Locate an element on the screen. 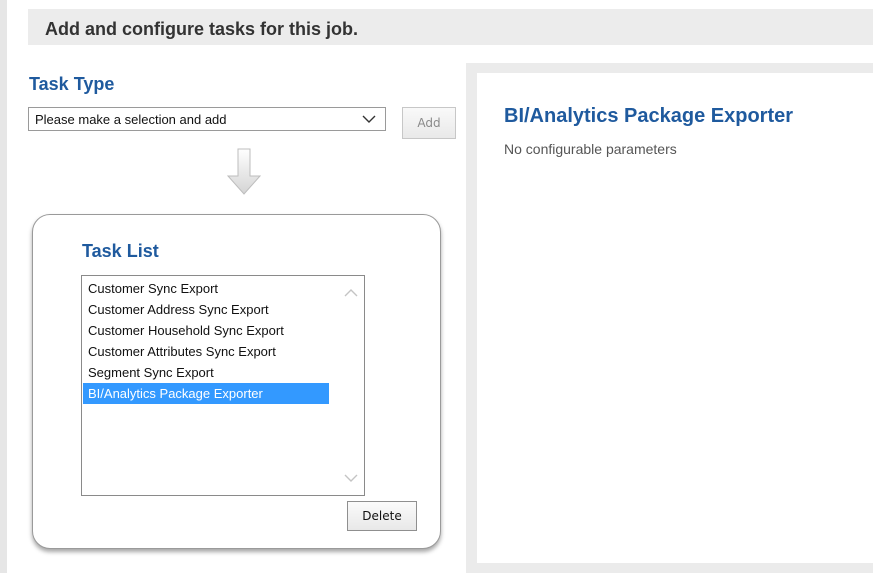 The width and height of the screenshot is (873, 573). task-type-select-value: Please make a selection and add is located at coordinates (131, 119).